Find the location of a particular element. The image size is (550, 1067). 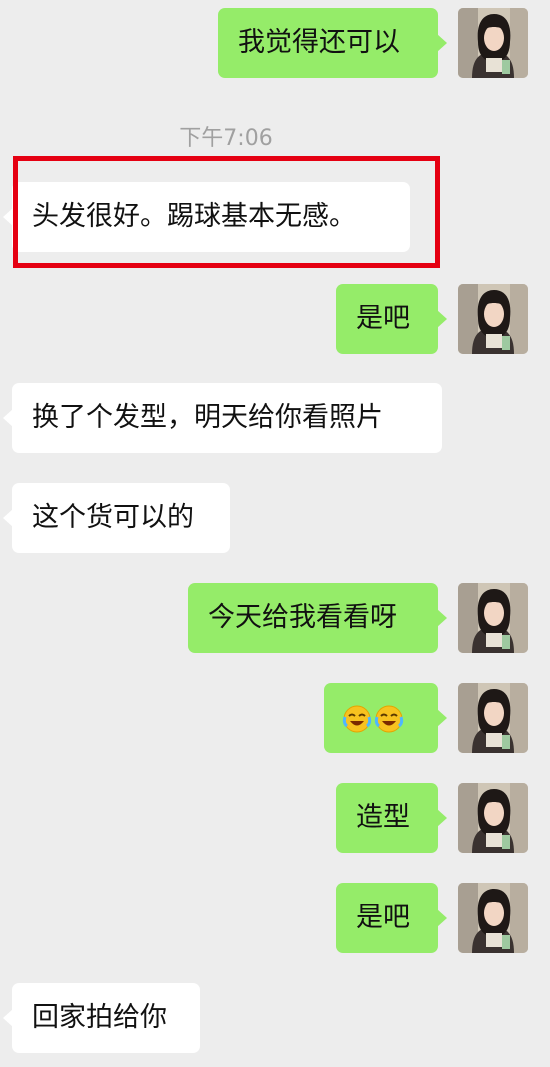

message-bubble-outgoing: 今天给我看看呀 is located at coordinates (317, 618).